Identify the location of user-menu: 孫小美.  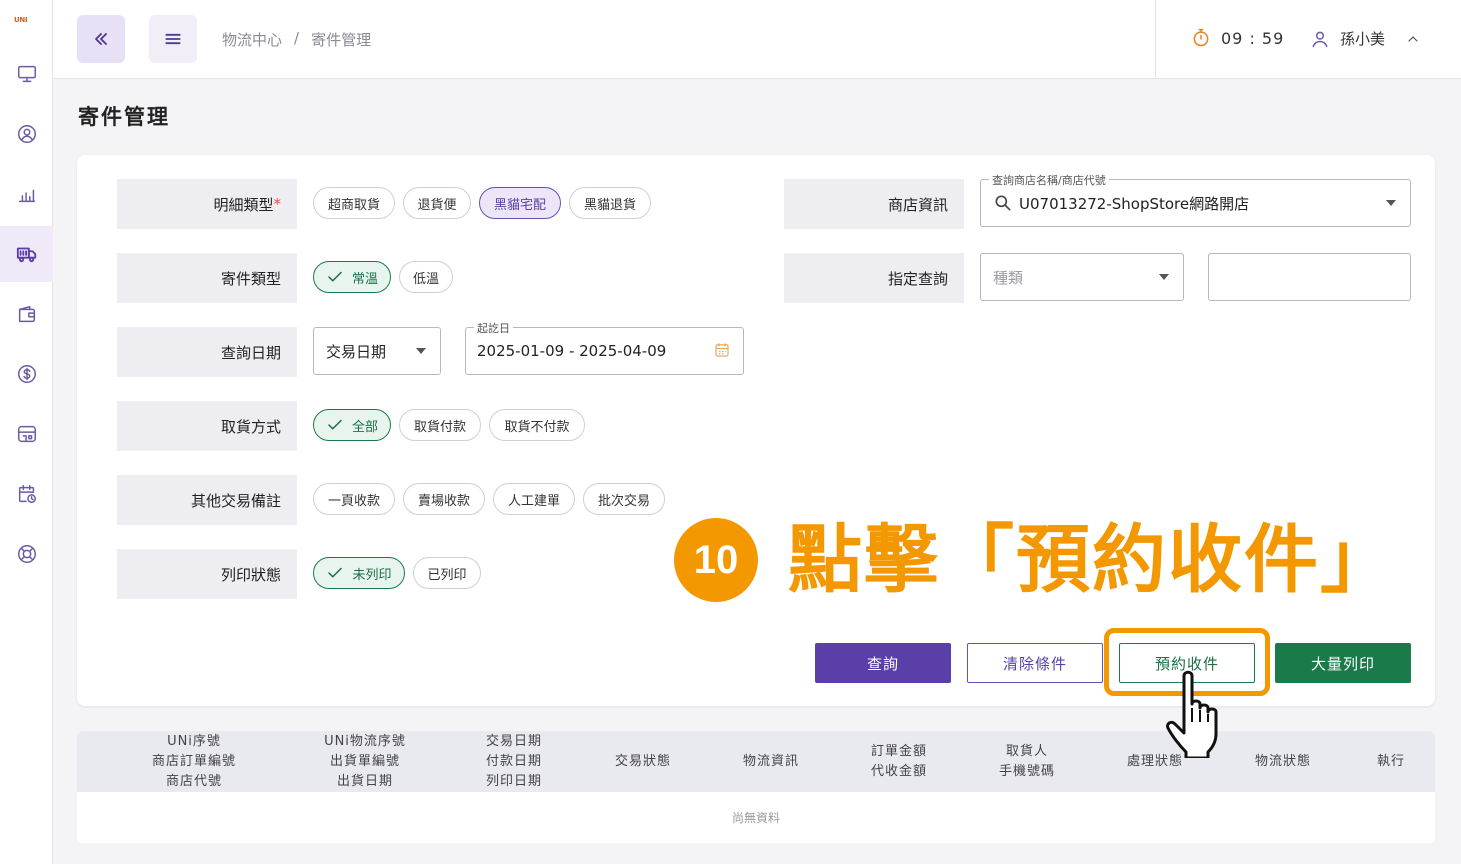
(1365, 38).